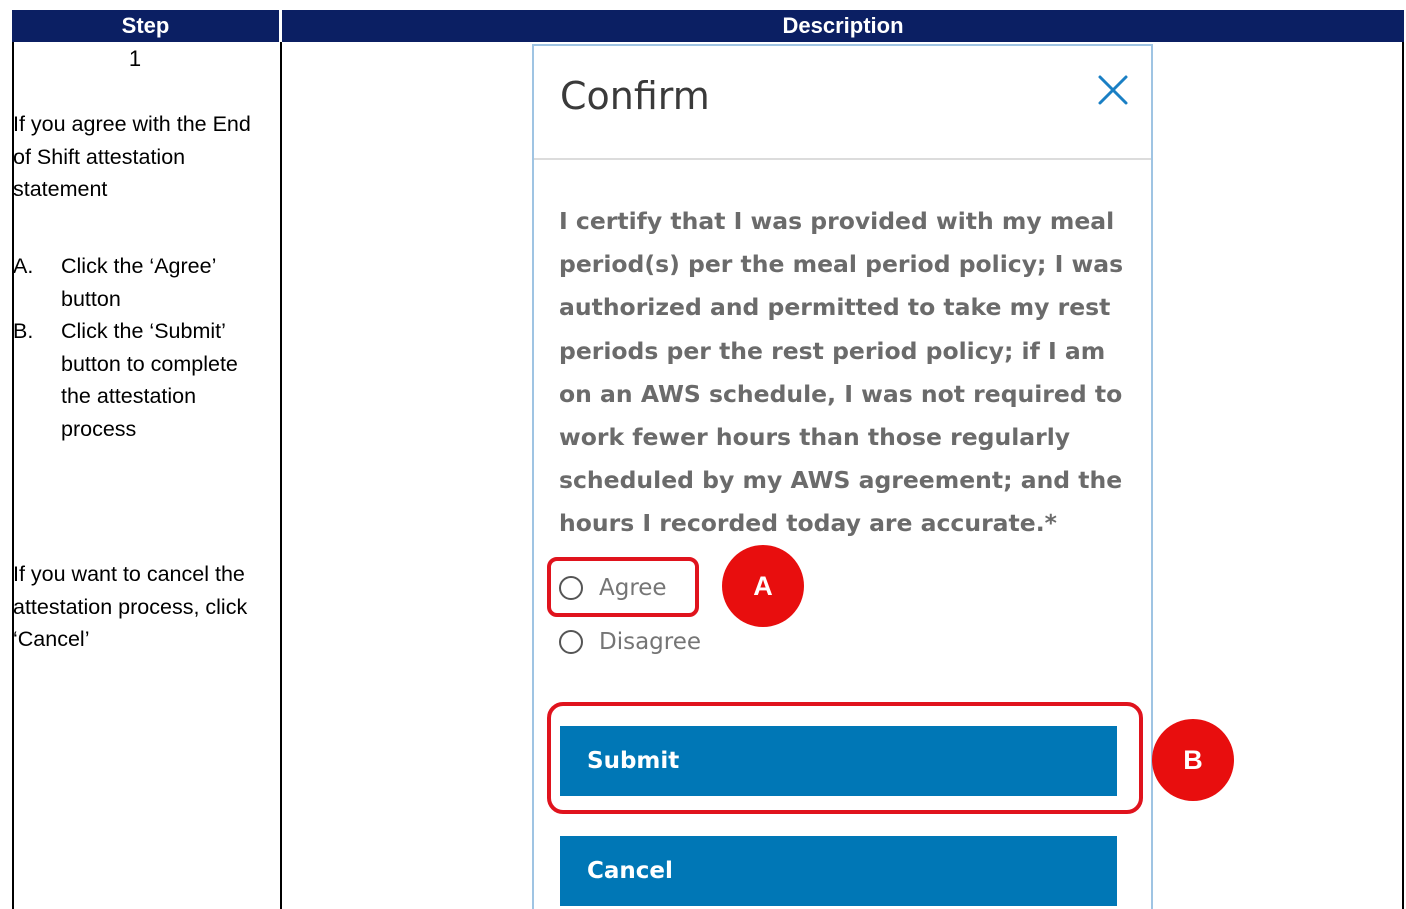 Image resolution: width=1406 pixels, height=909 pixels. What do you see at coordinates (650, 642) in the screenshot?
I see `disagree-radio-label: Disagree` at bounding box center [650, 642].